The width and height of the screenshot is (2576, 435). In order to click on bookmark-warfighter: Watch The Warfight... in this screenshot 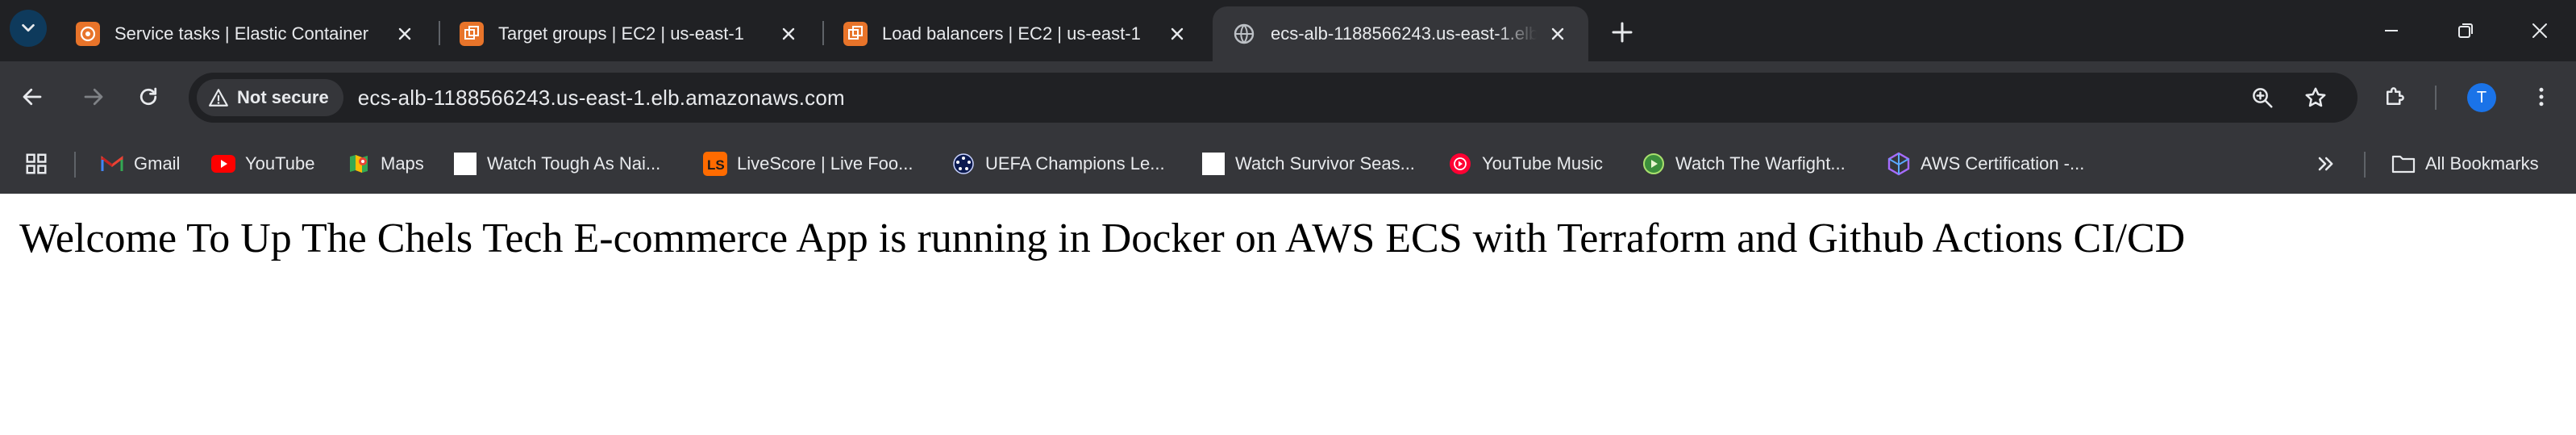, I will do `click(1744, 164)`.